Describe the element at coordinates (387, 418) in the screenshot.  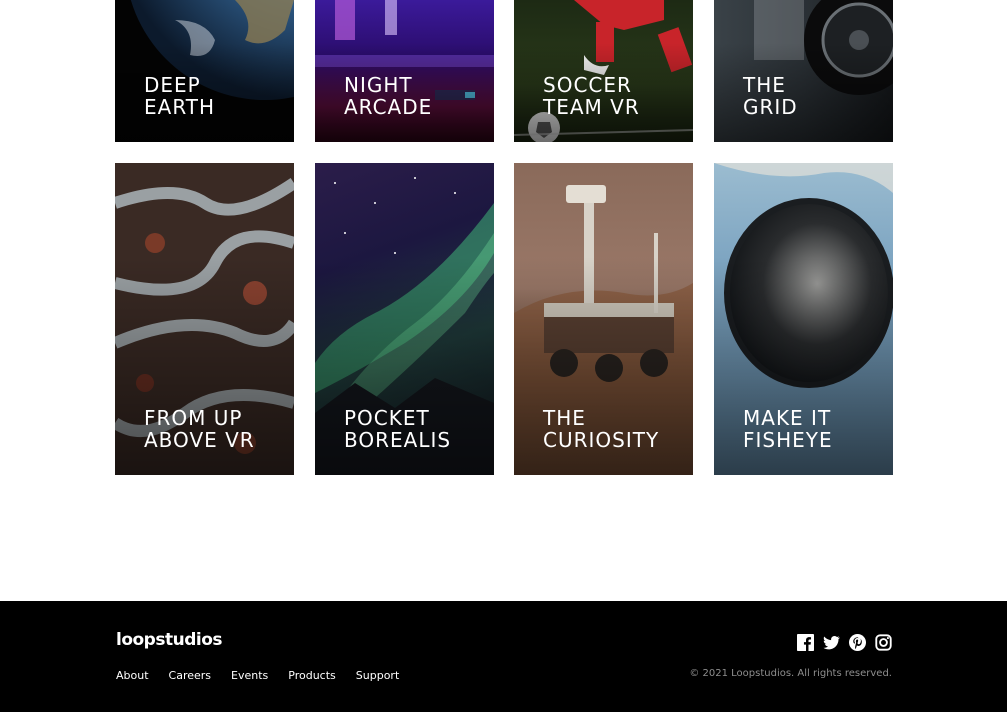
I see `title-line: POCKET` at that location.